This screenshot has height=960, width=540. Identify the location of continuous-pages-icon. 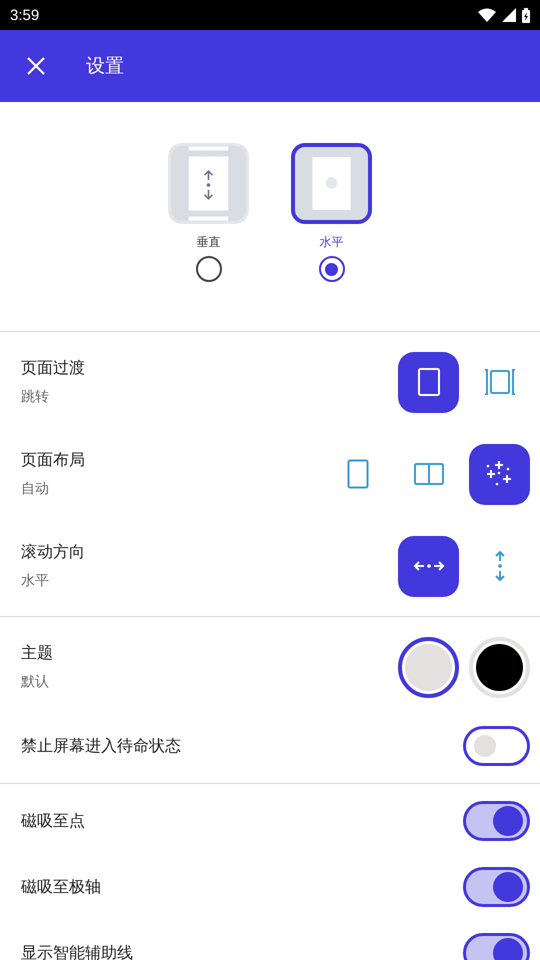
(500, 382).